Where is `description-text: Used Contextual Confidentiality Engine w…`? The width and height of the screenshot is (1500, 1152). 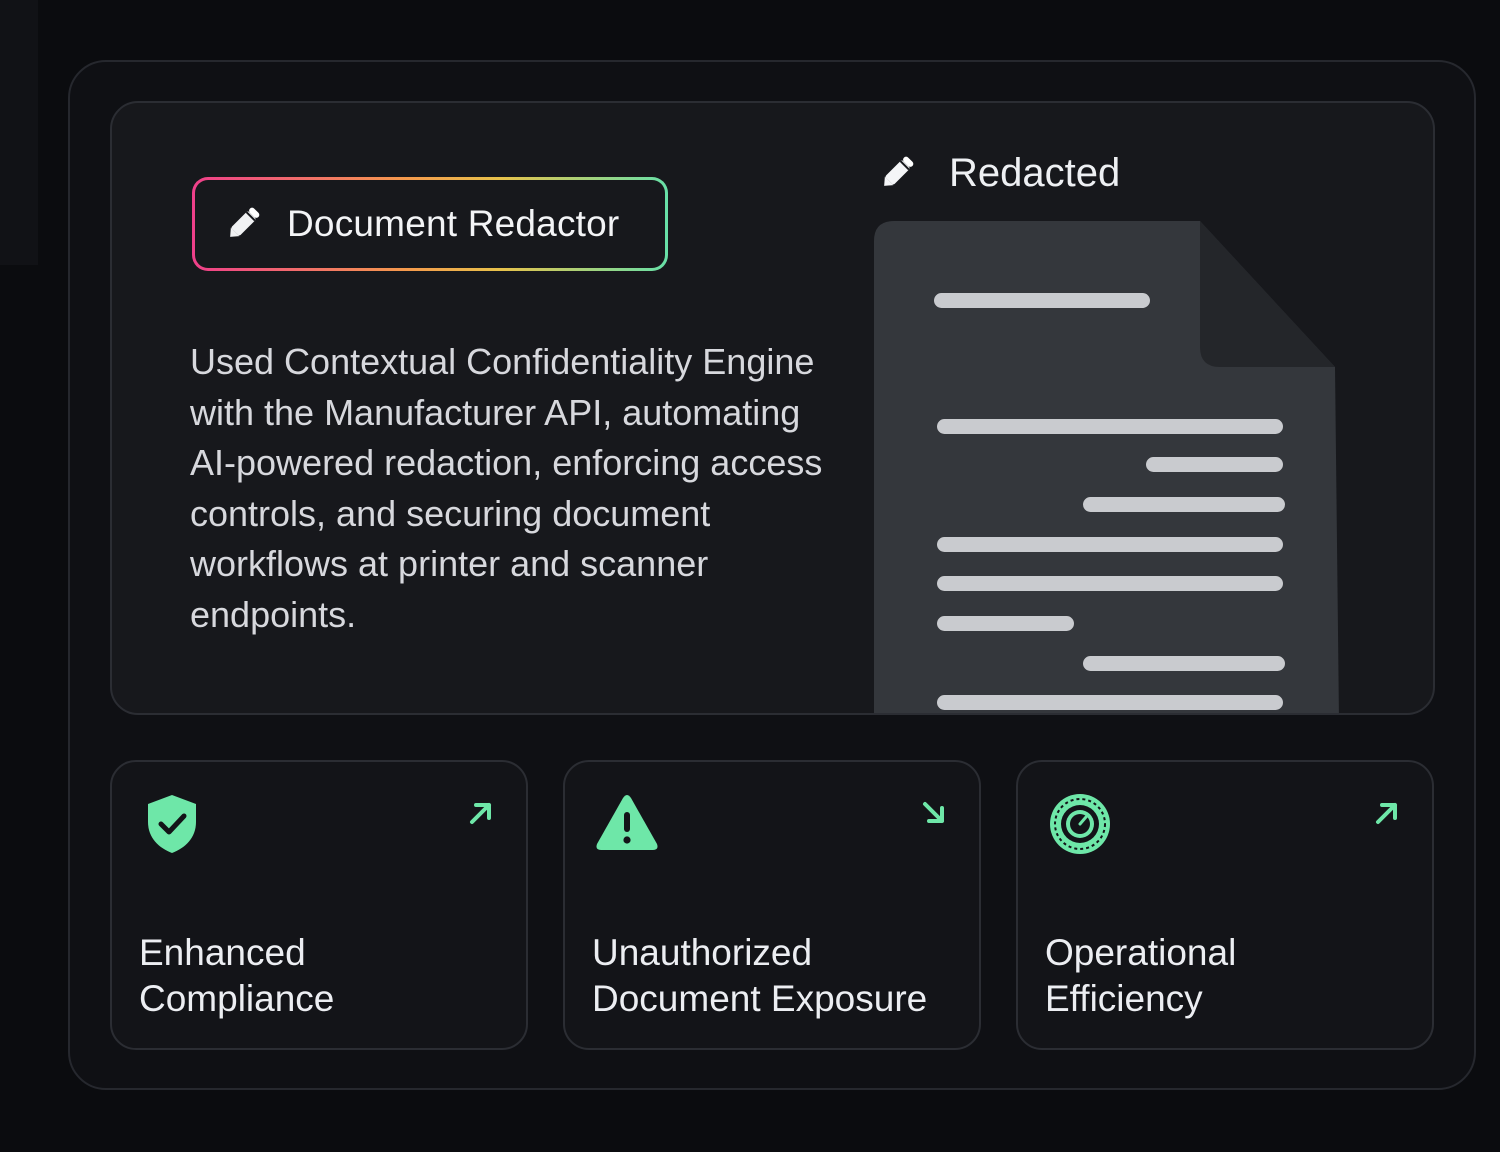 description-text: Used Contextual Confidentiality Engine w… is located at coordinates (506, 488).